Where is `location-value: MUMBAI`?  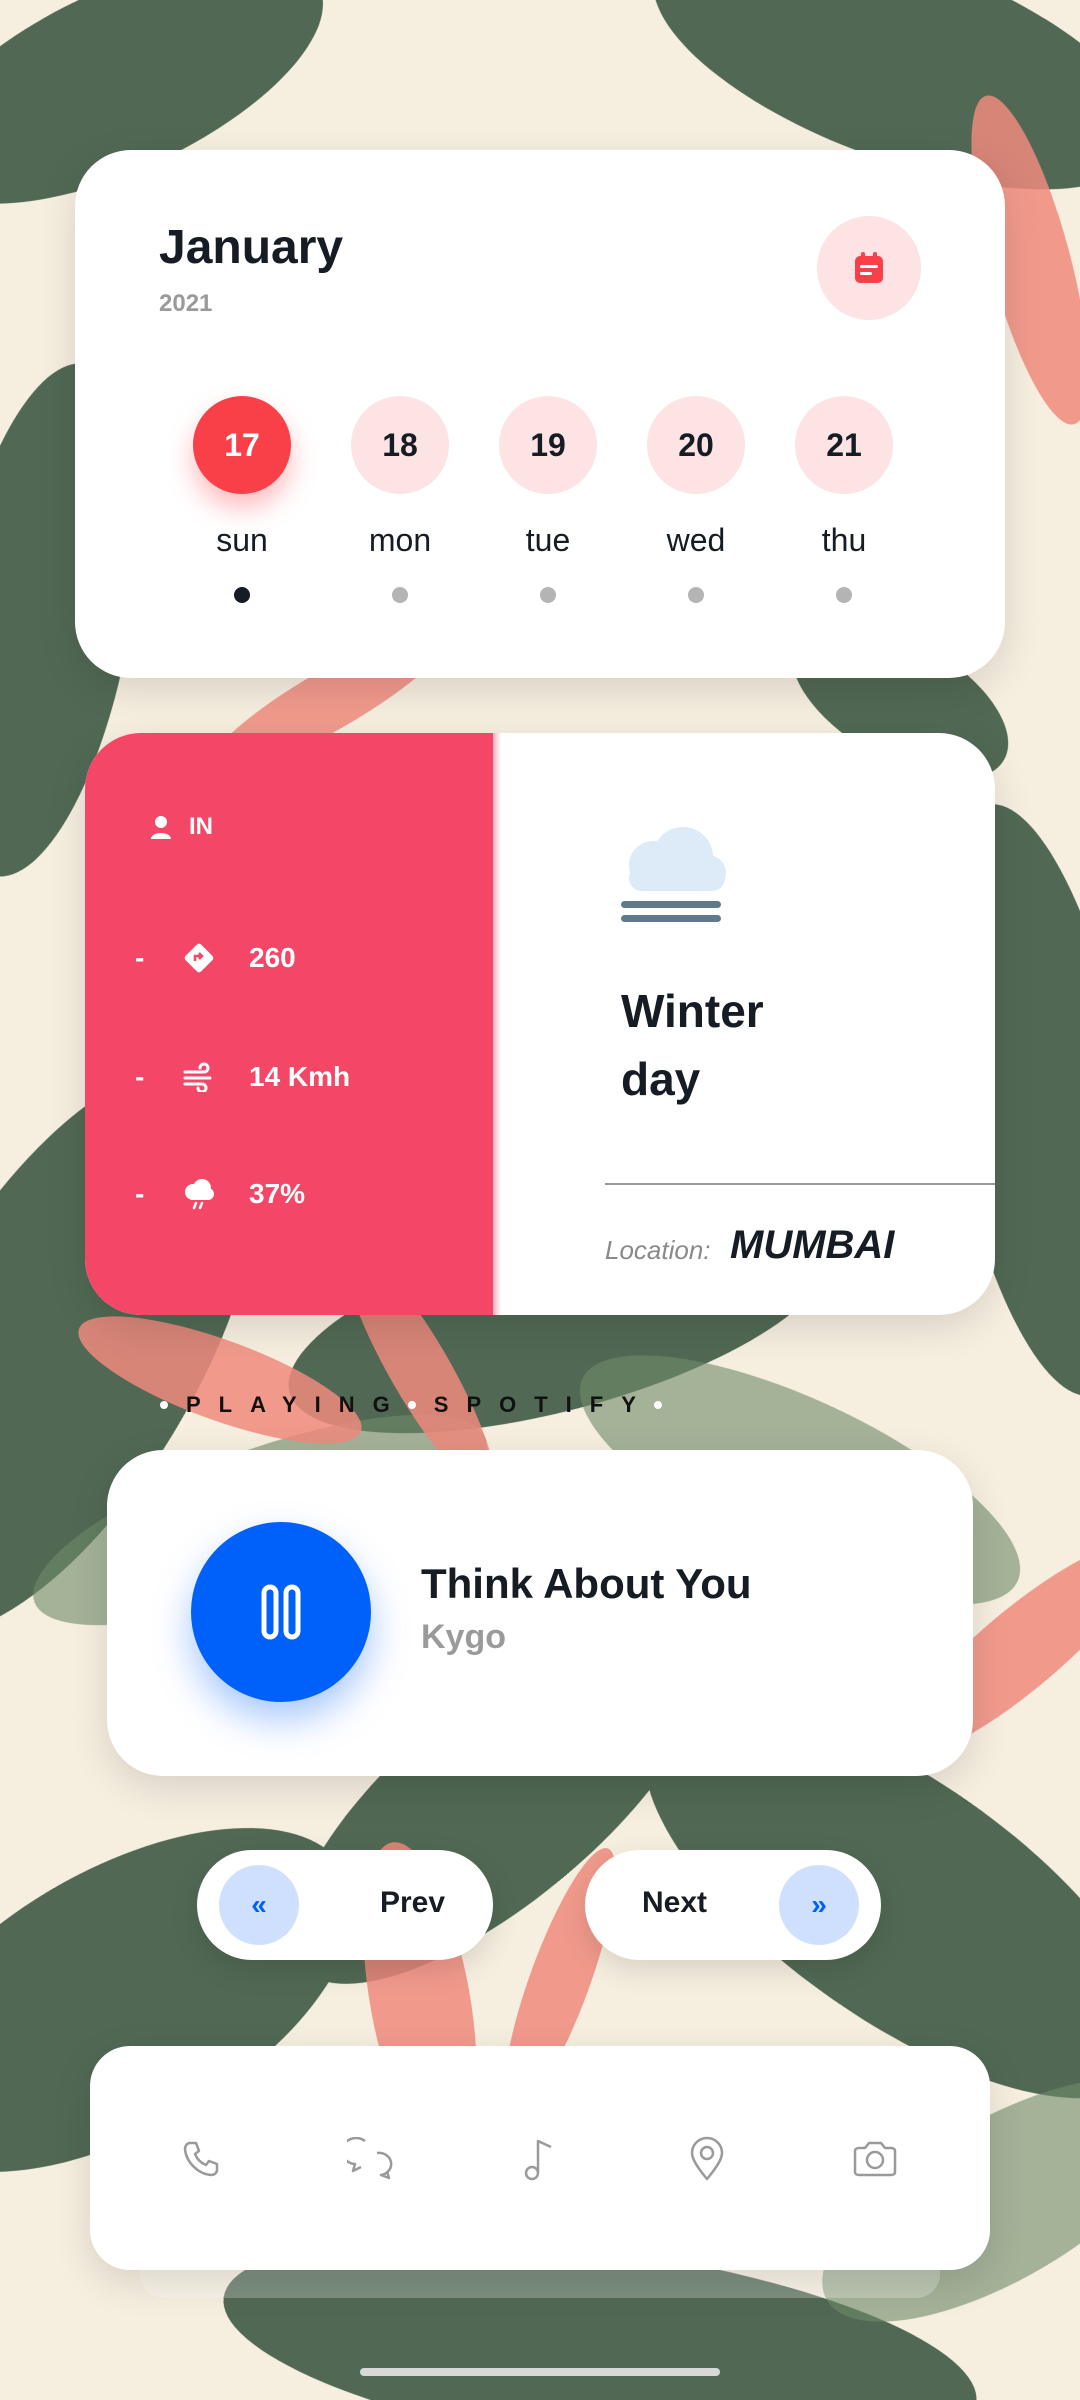
location-value: MUMBAI is located at coordinates (812, 1245).